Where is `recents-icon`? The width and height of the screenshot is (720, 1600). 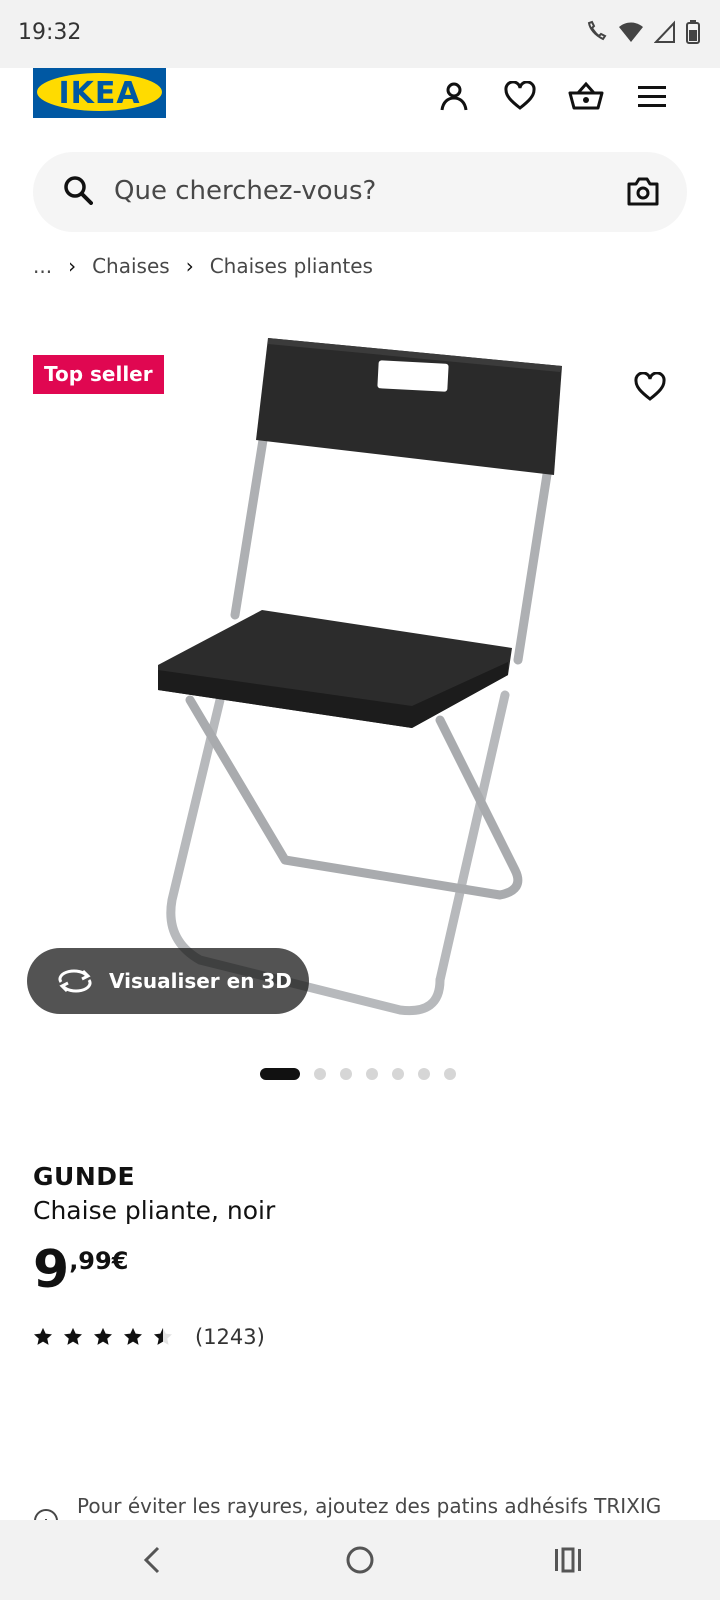 recents-icon is located at coordinates (568, 1560).